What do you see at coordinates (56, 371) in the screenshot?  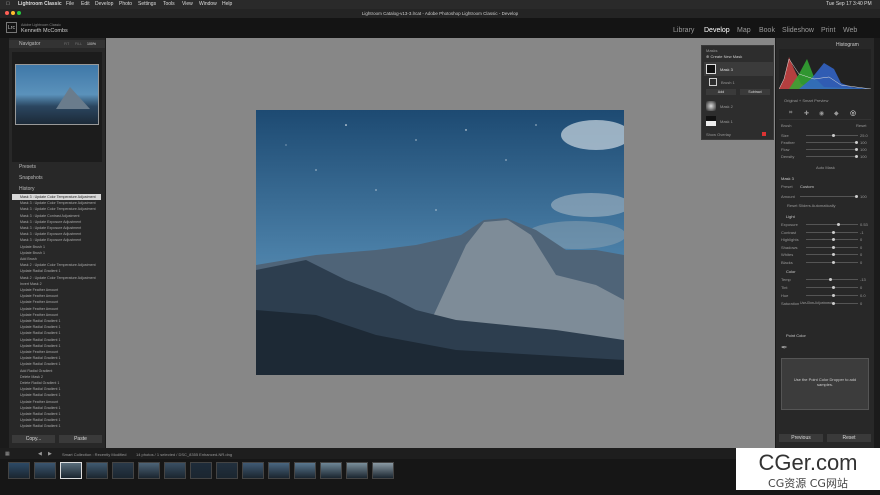 I see `history-row: Add Radial Gradient` at bounding box center [56, 371].